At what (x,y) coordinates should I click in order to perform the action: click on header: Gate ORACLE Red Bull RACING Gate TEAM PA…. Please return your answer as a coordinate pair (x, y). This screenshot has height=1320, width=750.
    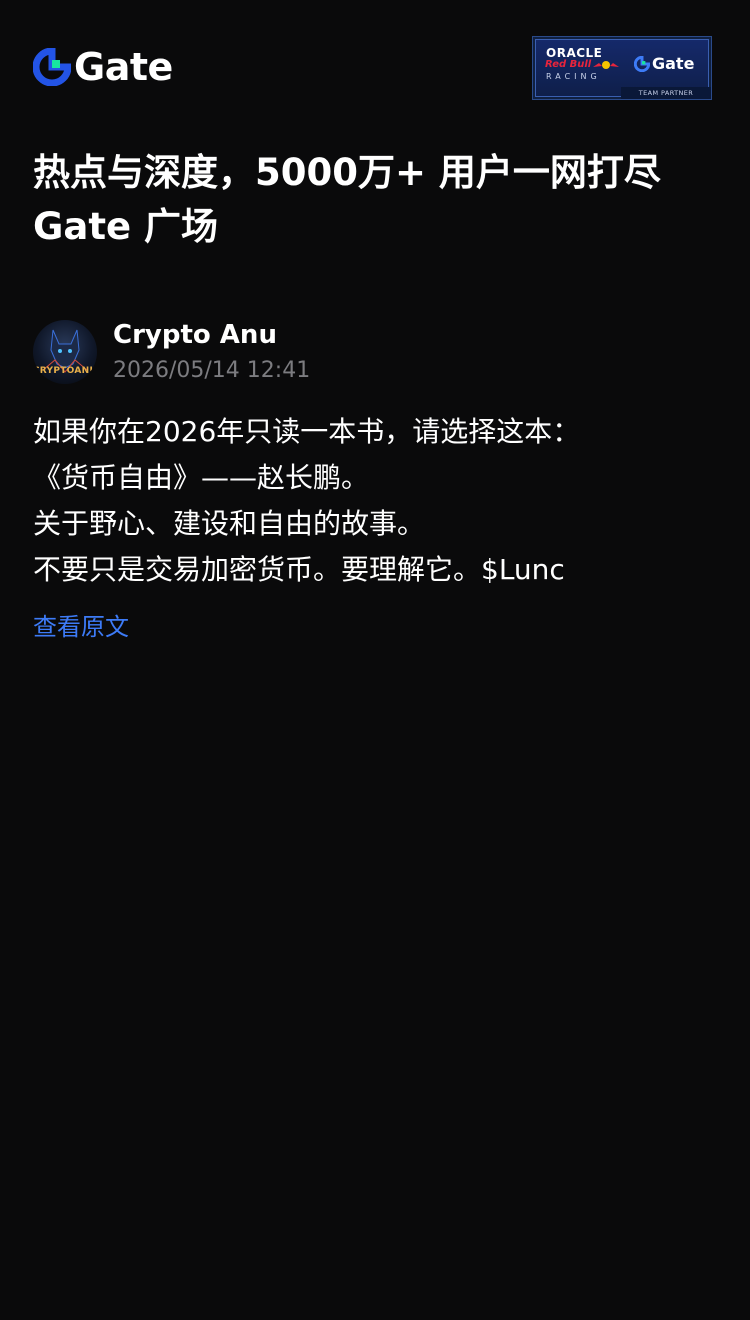
    Looking at the image, I should click on (375, 65).